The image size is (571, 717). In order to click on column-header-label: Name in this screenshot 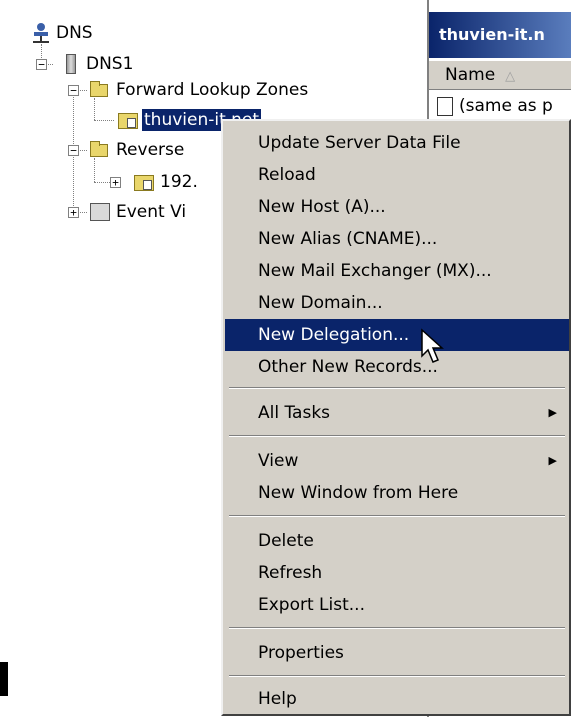, I will do `click(470, 75)`.